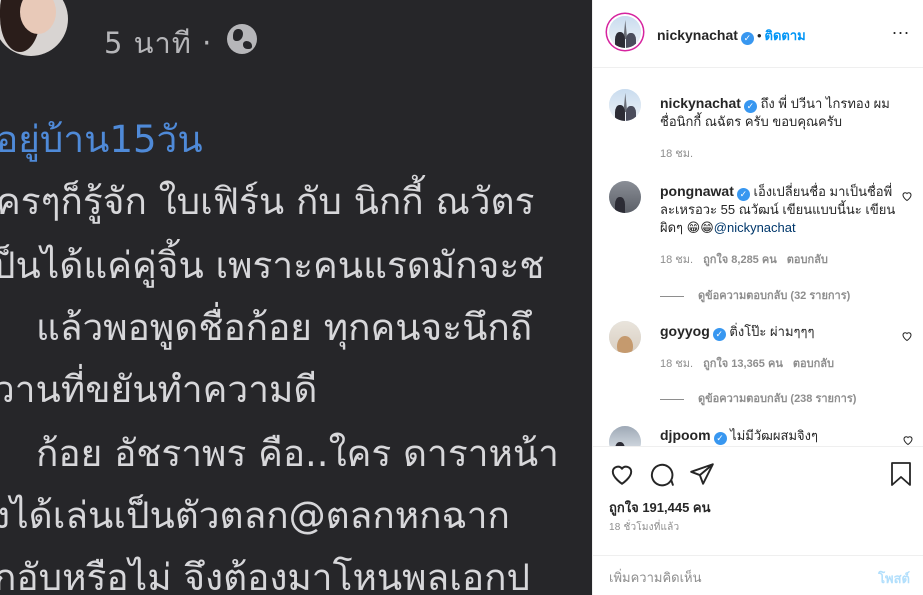  I want to click on post-actions-section: ถูกใจ 191,445 คน 18 ชั่วโมงที่แล้ว โพสต์, so click(758, 520).